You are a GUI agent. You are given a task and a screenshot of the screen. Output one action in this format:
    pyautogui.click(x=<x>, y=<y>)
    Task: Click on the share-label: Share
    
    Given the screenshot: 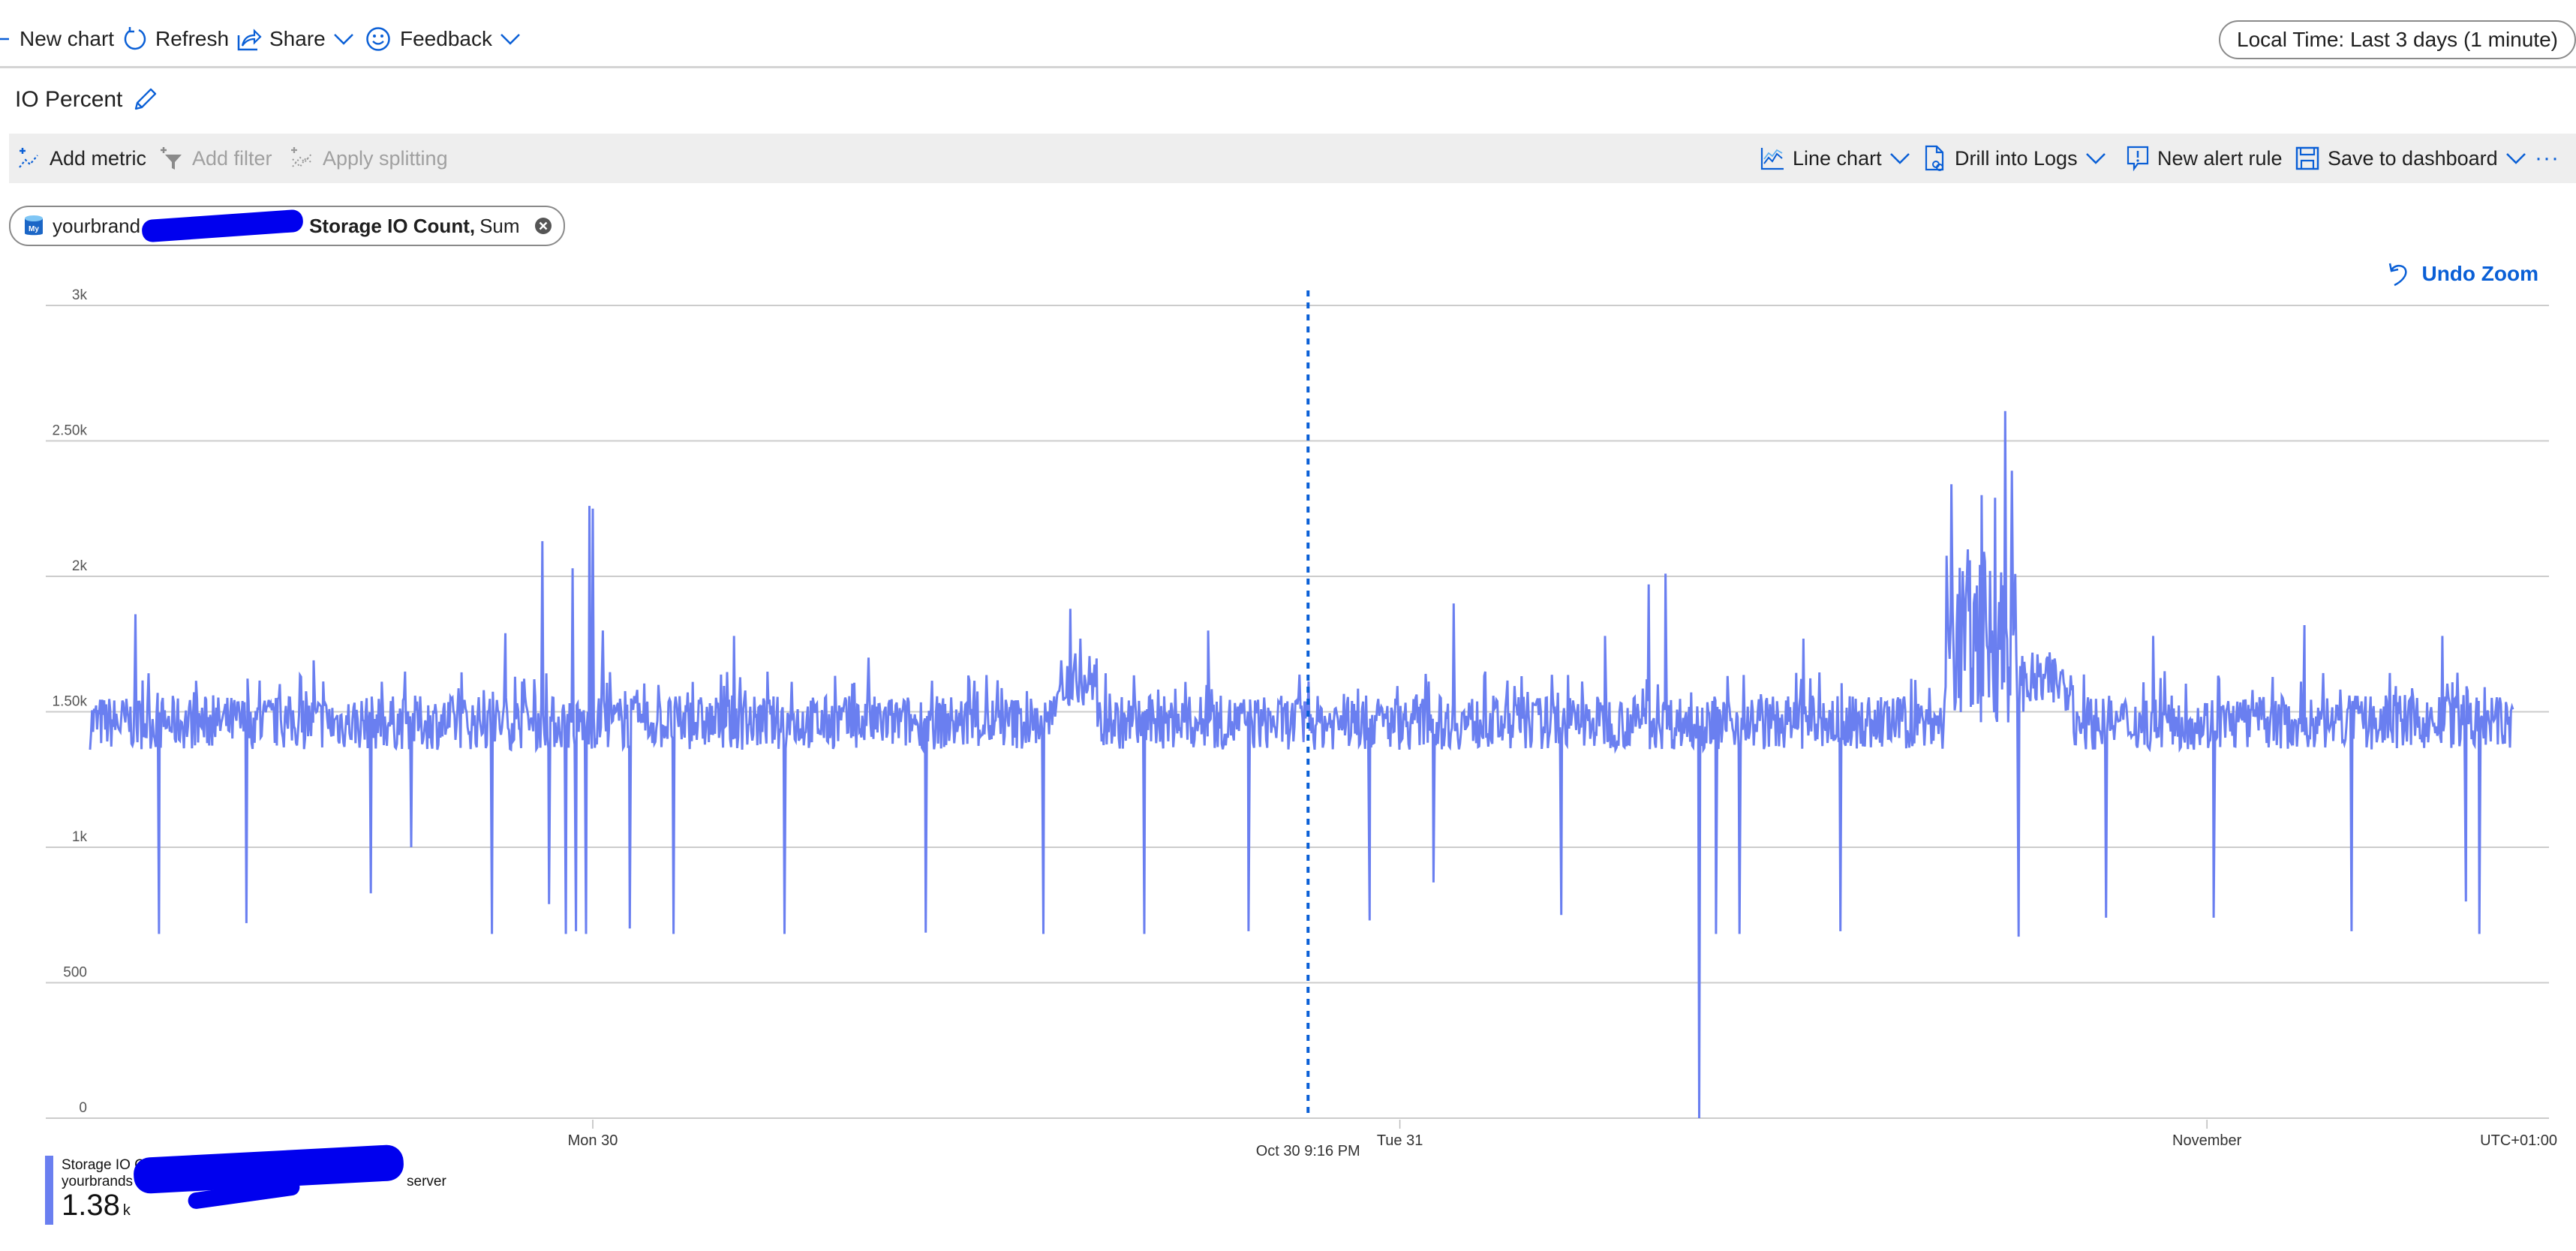 What is the action you would take?
    pyautogui.click(x=297, y=38)
    